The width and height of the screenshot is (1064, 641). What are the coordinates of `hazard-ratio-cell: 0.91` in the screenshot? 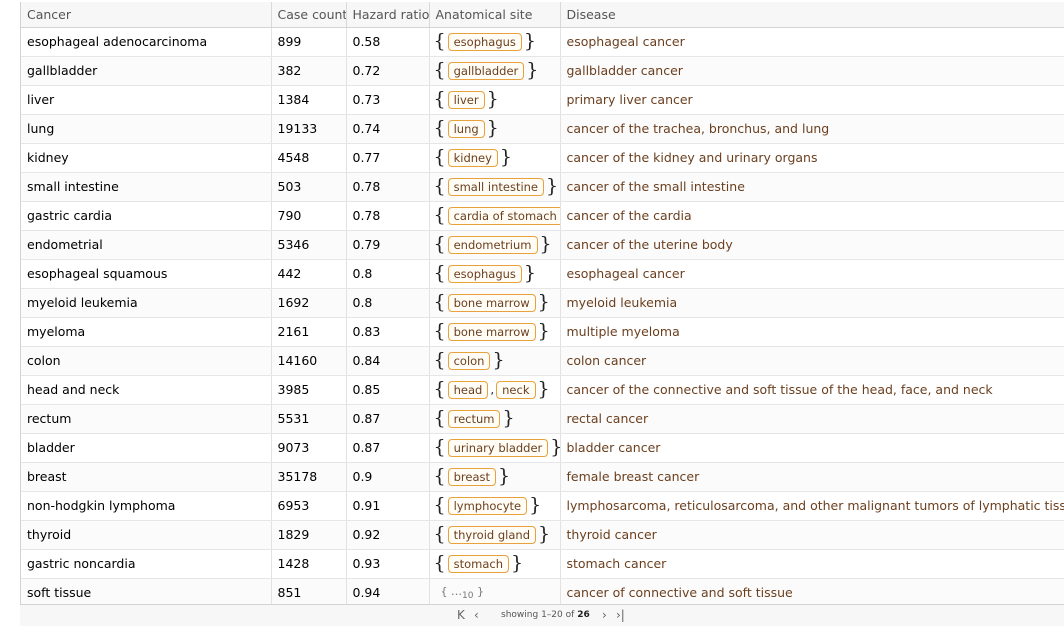 It's located at (388, 506).